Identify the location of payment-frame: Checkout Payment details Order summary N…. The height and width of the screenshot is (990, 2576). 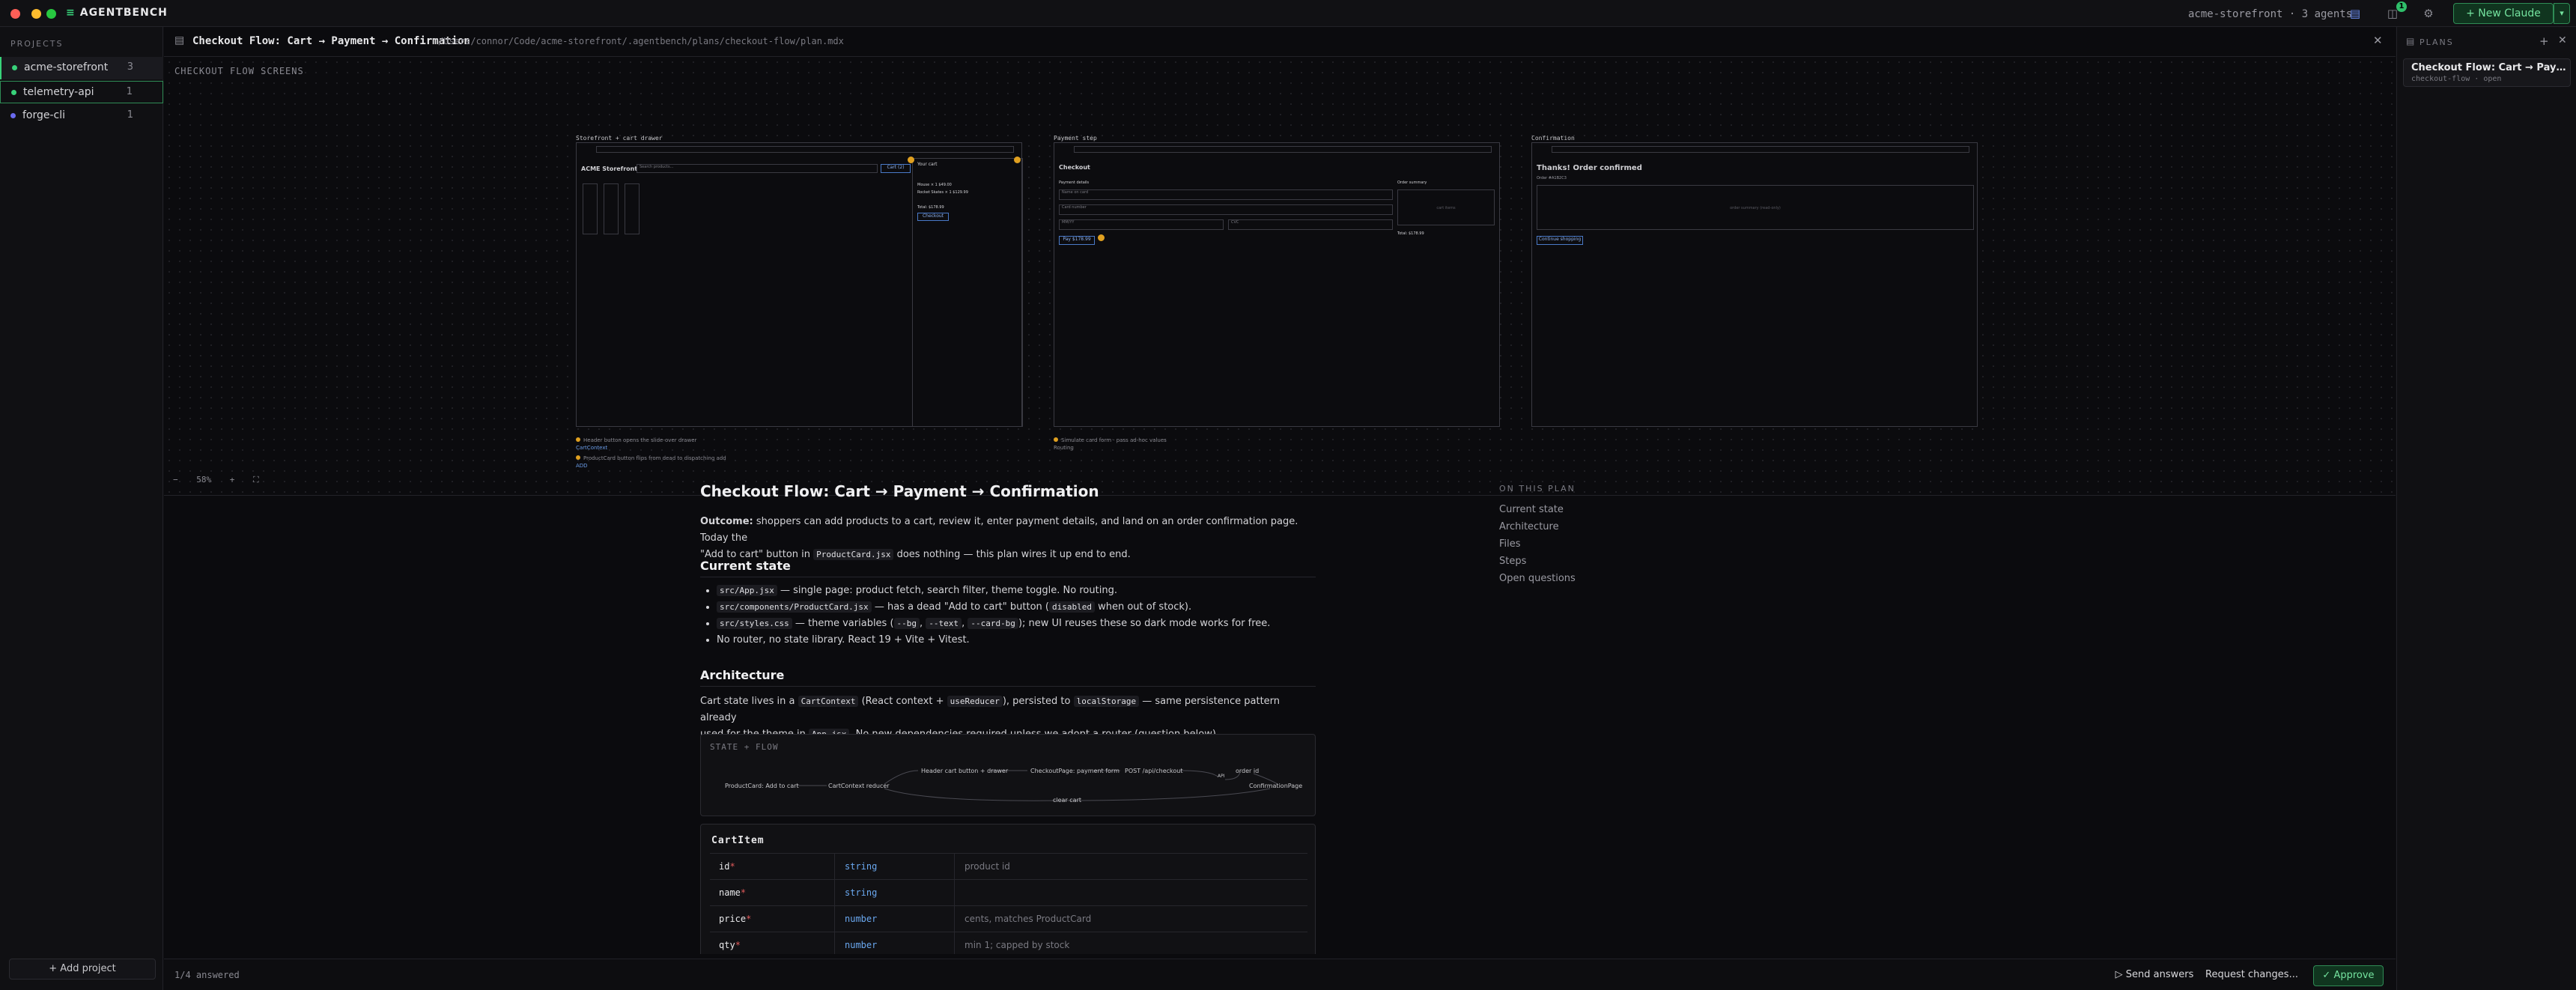
(1277, 284).